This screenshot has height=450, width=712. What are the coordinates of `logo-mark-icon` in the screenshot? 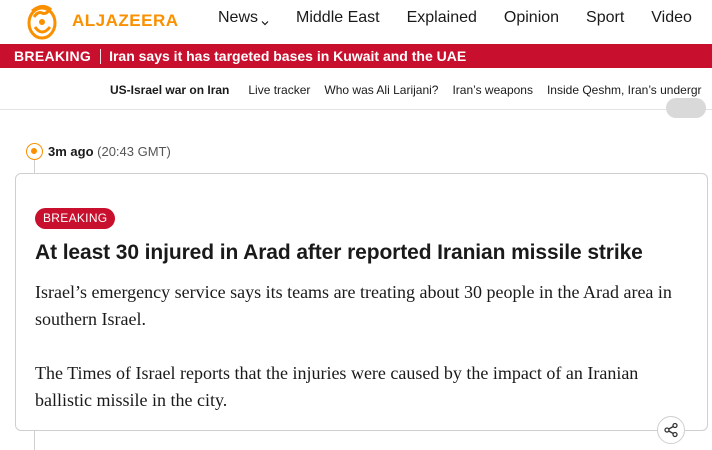 It's located at (42, 21).